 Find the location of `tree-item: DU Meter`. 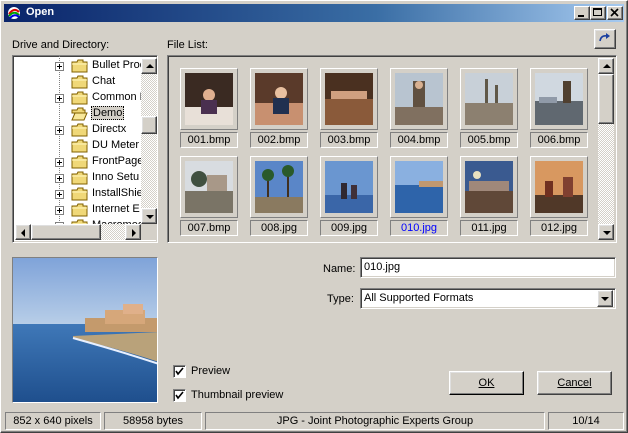

tree-item: DU Meter is located at coordinates (76, 146).